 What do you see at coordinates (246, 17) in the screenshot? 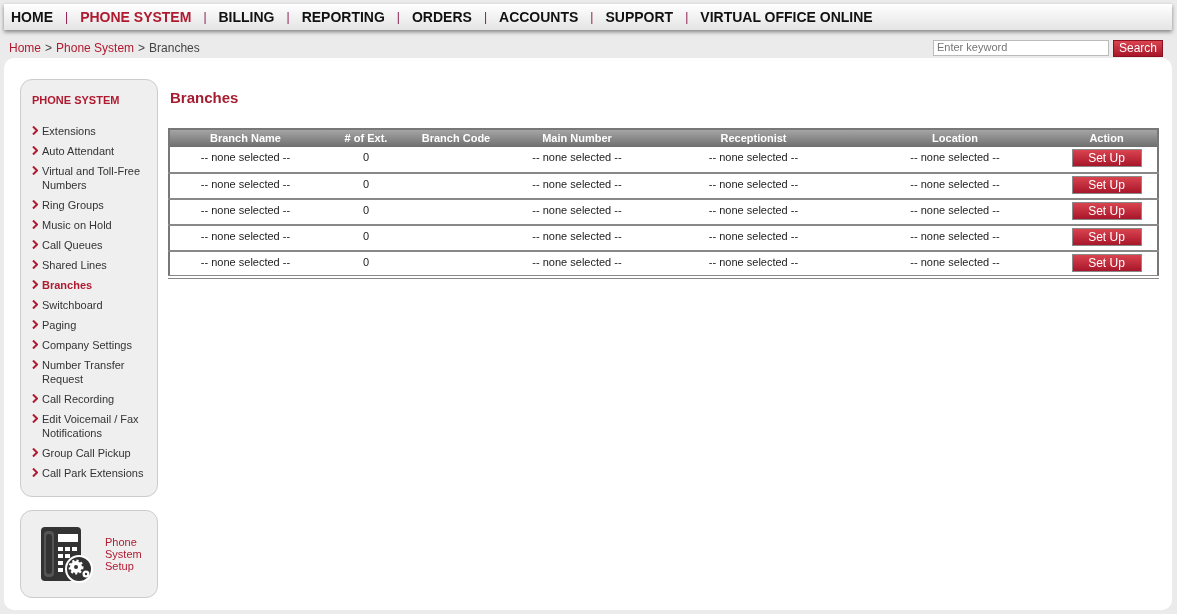
I see `nav-link: BILLING` at bounding box center [246, 17].